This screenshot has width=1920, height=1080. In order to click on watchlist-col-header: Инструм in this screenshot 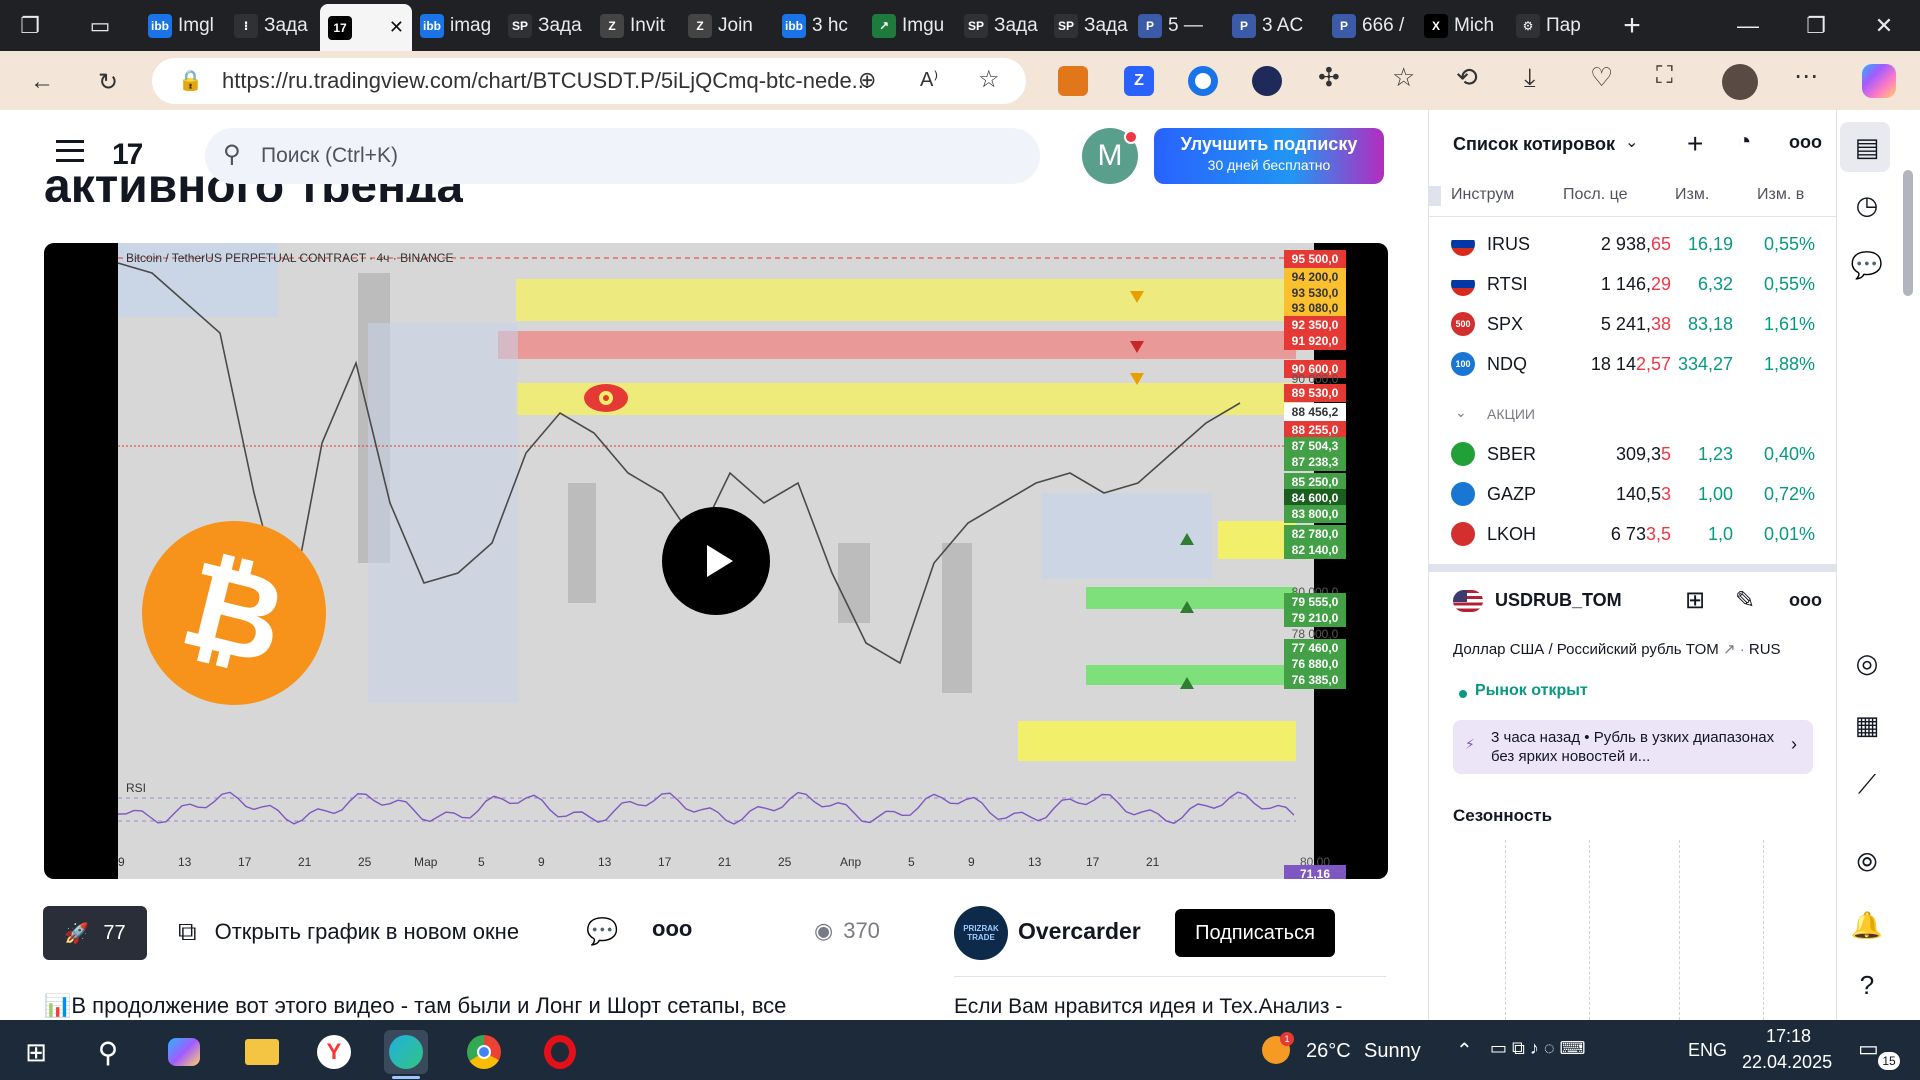, I will do `click(1482, 195)`.